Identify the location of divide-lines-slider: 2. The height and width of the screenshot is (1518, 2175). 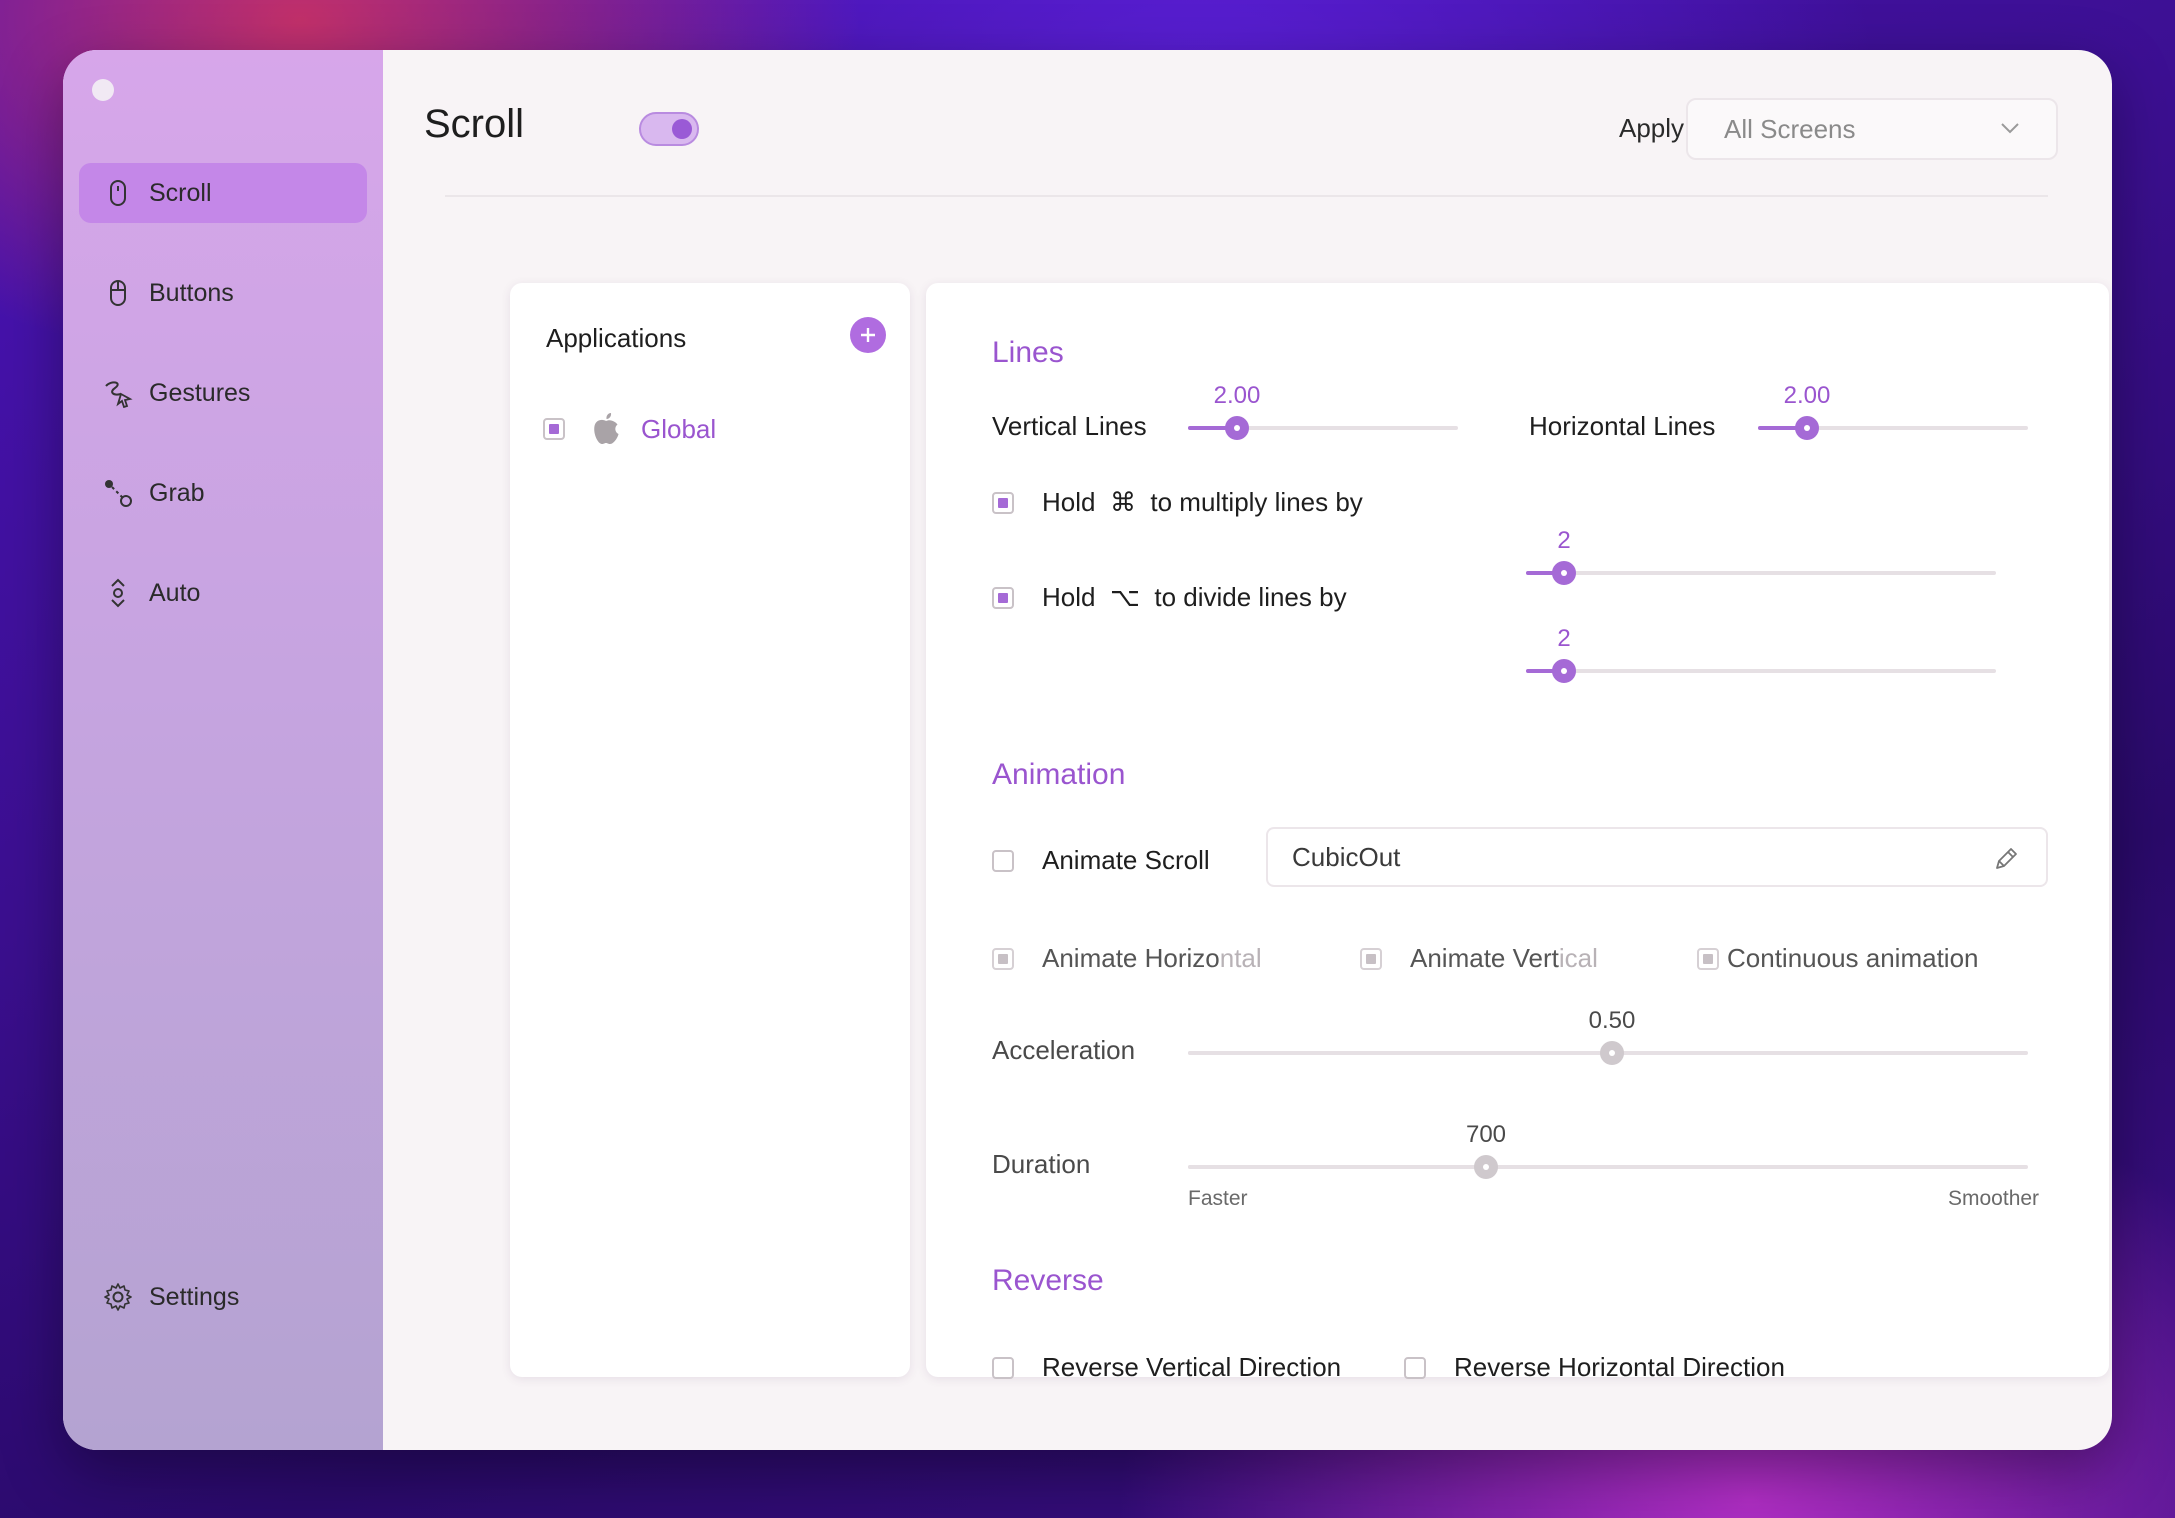
(1761, 654).